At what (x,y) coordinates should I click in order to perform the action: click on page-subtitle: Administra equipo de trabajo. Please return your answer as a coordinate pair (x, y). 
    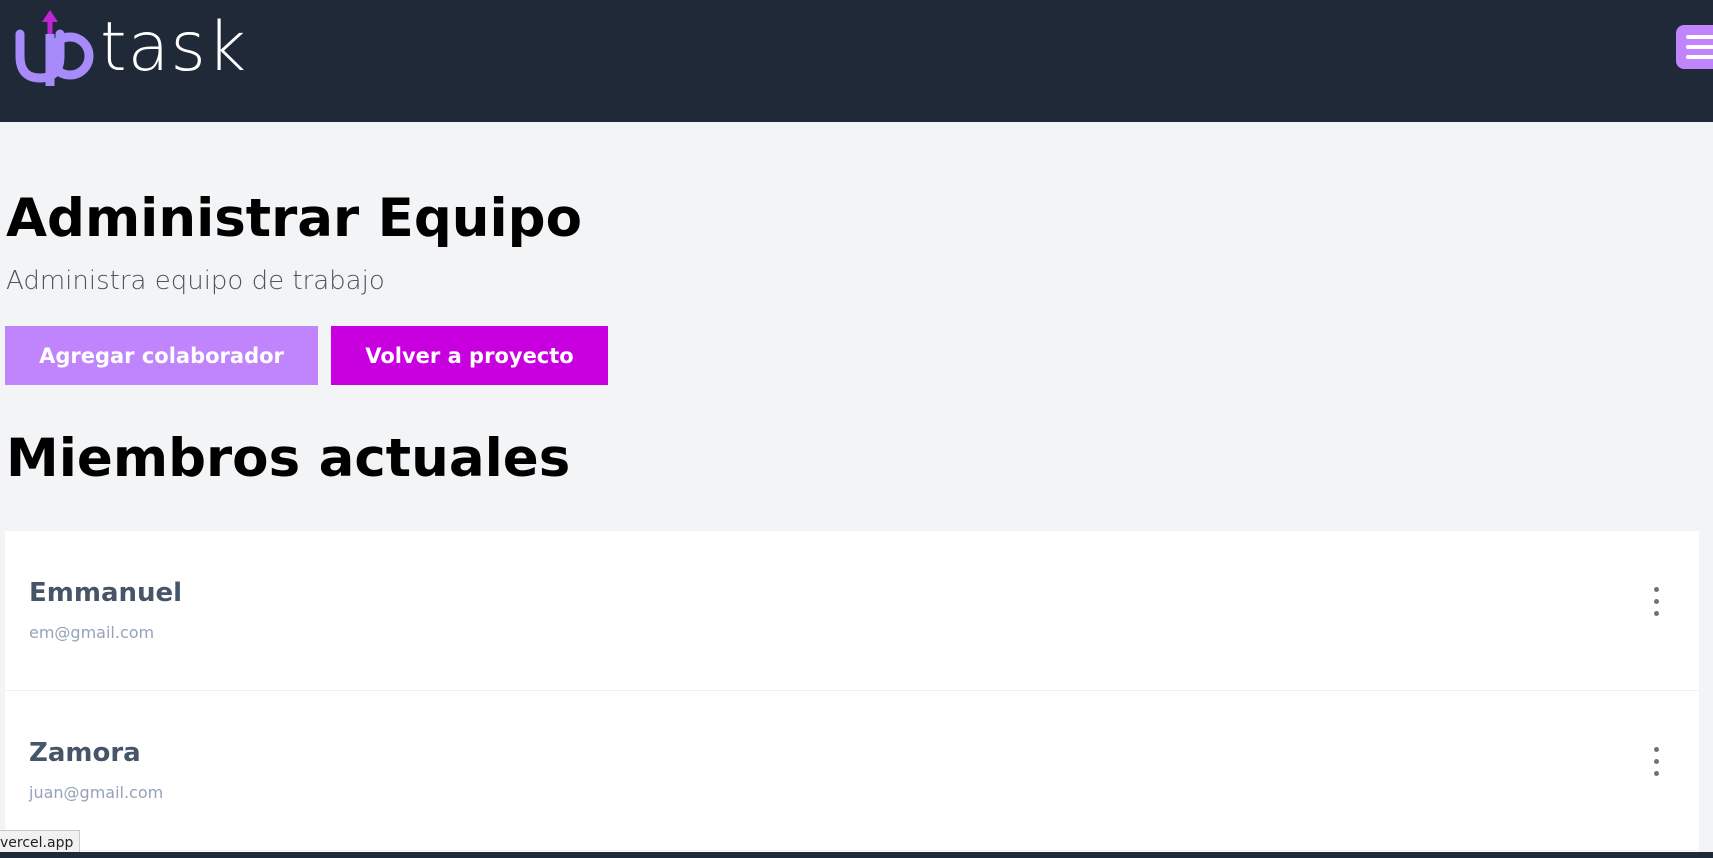
    Looking at the image, I should click on (195, 281).